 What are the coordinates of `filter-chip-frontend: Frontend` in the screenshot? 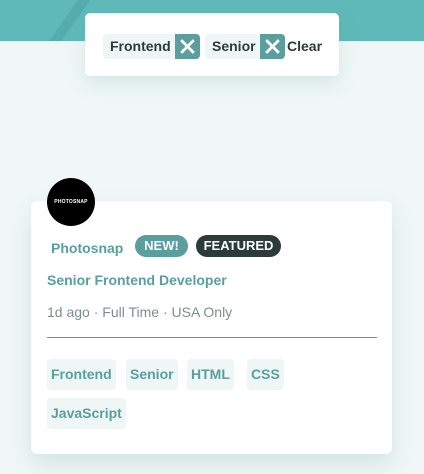 It's located at (151, 46).